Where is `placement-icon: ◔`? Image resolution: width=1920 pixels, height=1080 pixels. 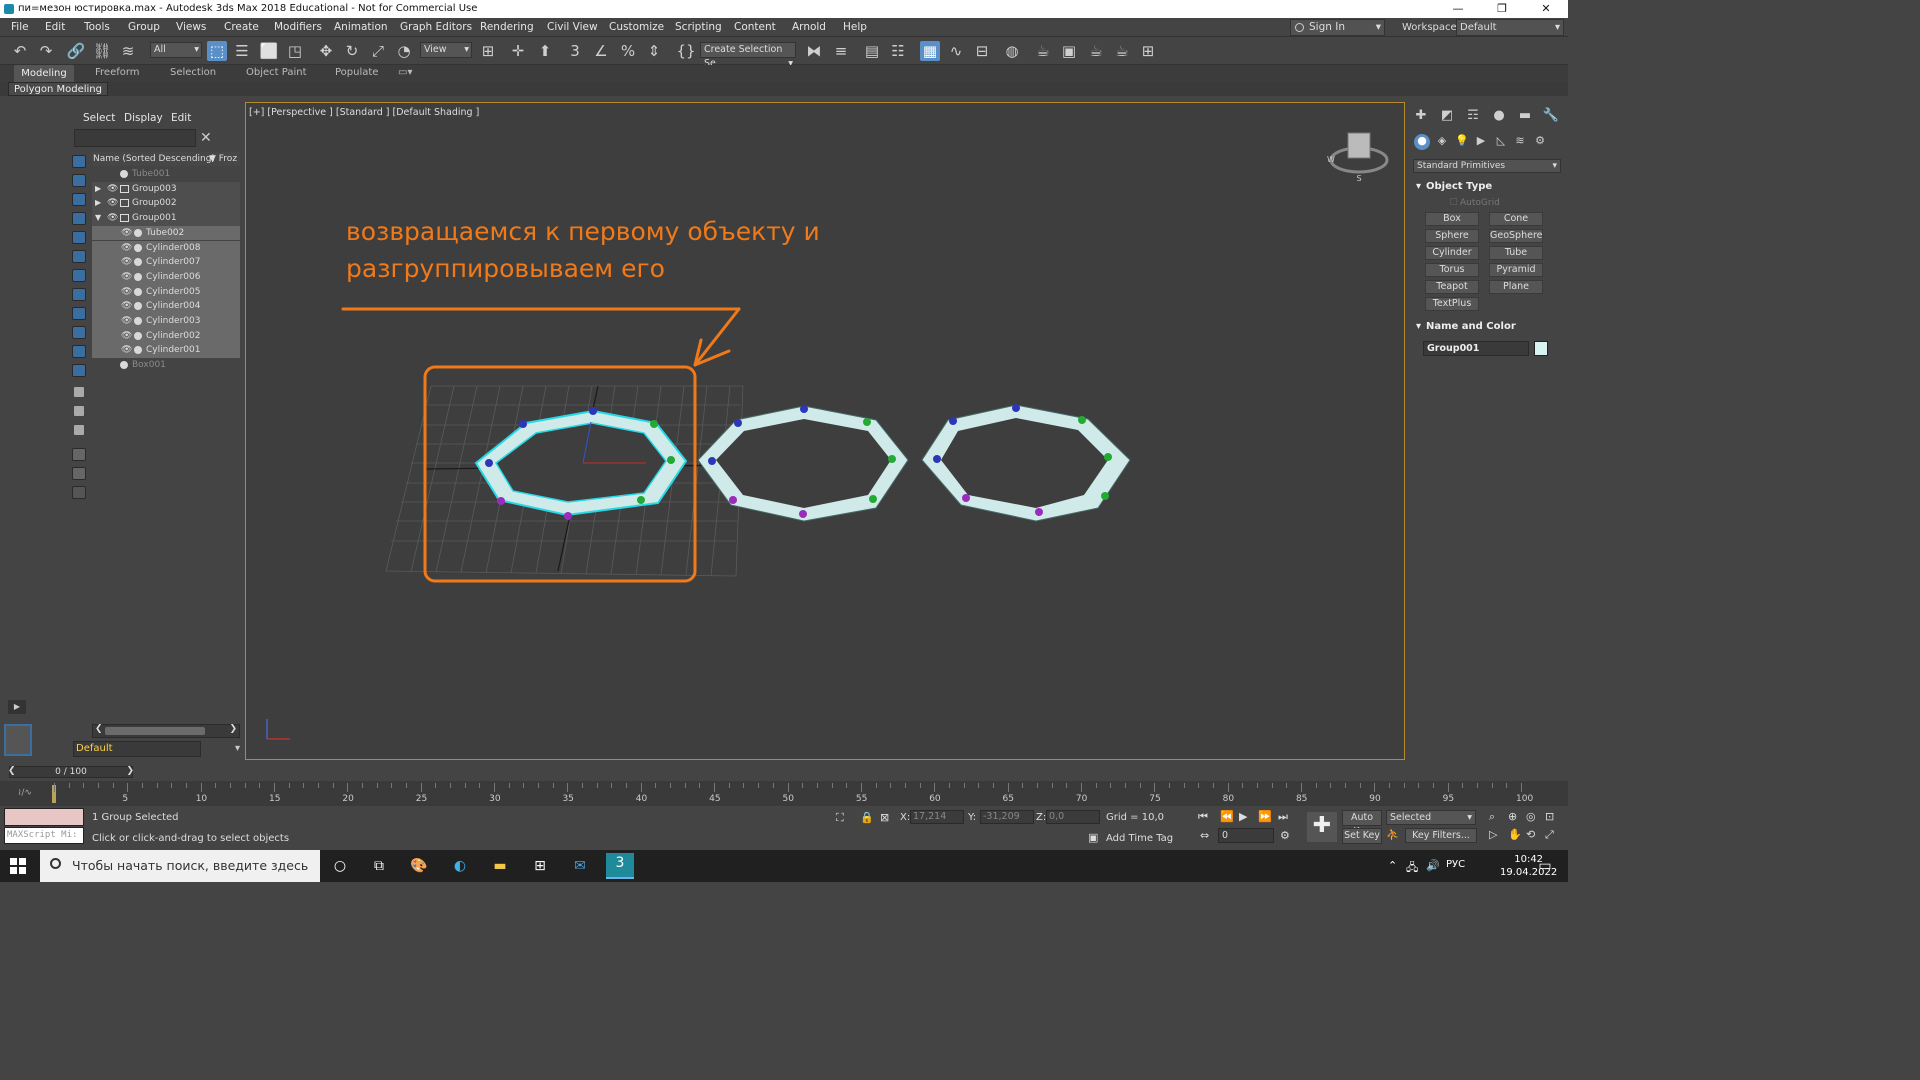
placement-icon: ◔ is located at coordinates (404, 51).